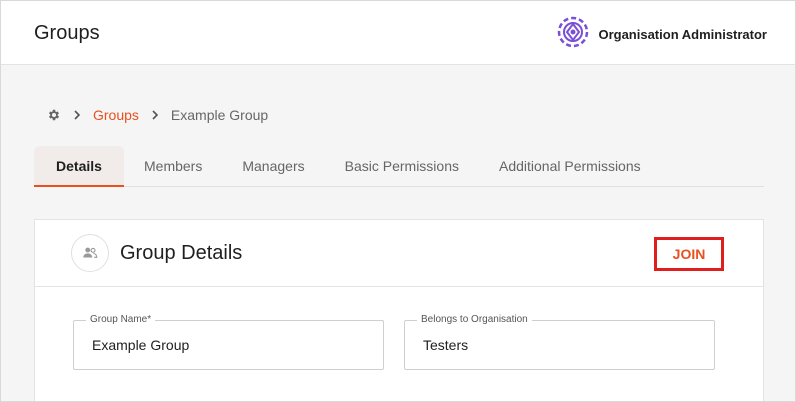  I want to click on organisation-logo-icon, so click(573, 34).